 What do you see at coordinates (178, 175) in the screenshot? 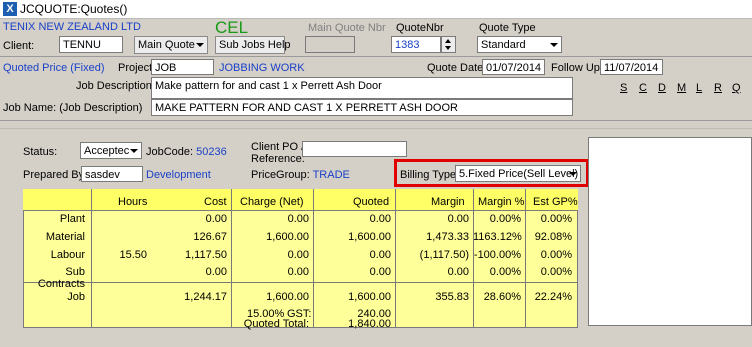
I see `department-link: Development` at bounding box center [178, 175].